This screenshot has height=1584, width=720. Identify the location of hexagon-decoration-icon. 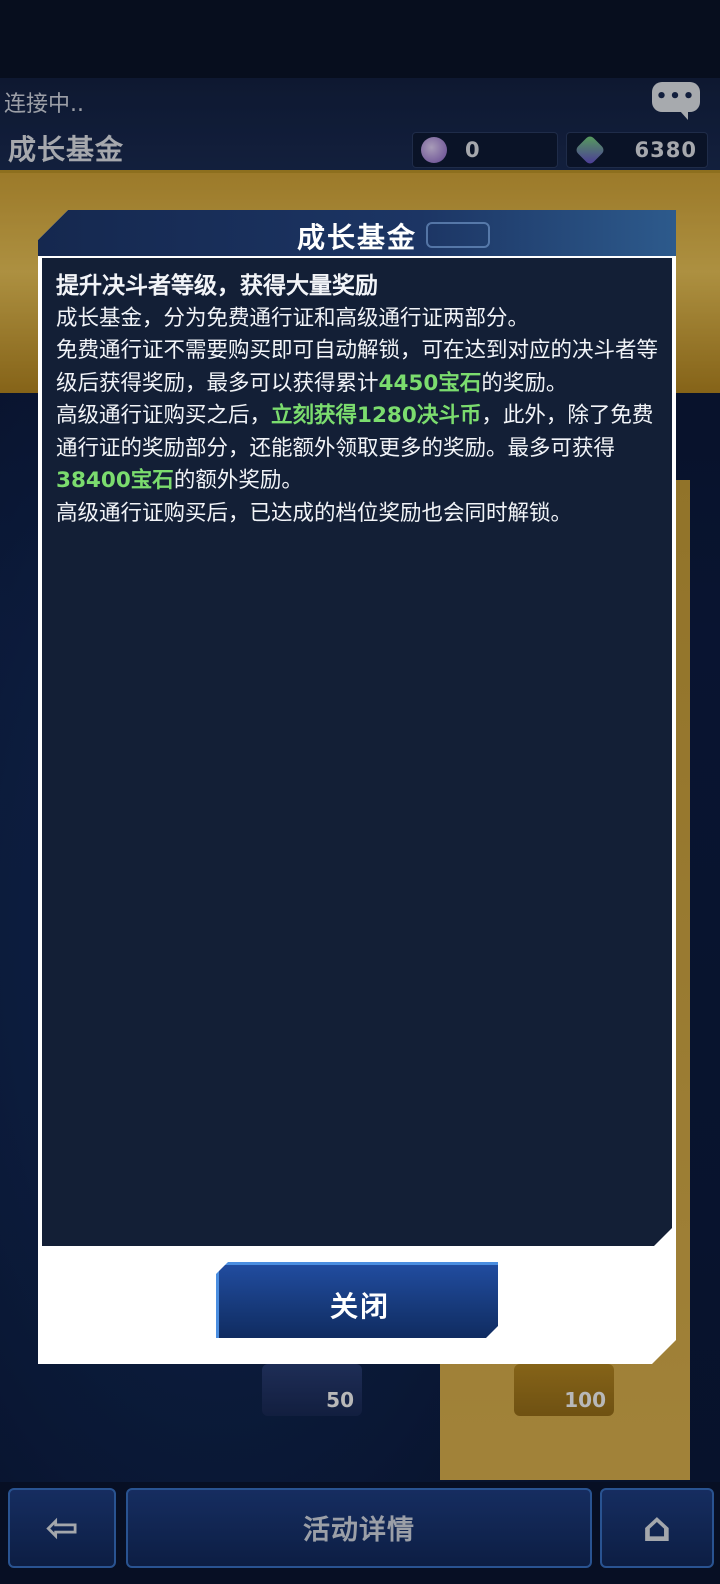
(458, 235).